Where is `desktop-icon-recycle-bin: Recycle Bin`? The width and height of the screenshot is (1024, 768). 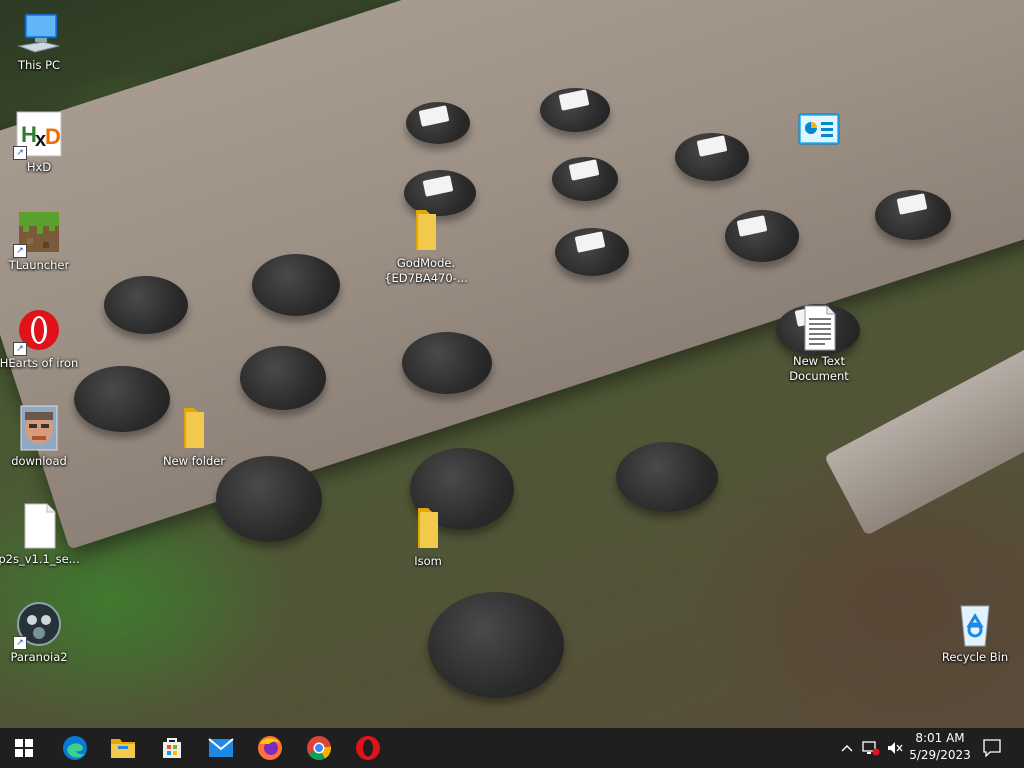
desktop-icon-recycle-bin: Recycle Bin is located at coordinates (975, 632).